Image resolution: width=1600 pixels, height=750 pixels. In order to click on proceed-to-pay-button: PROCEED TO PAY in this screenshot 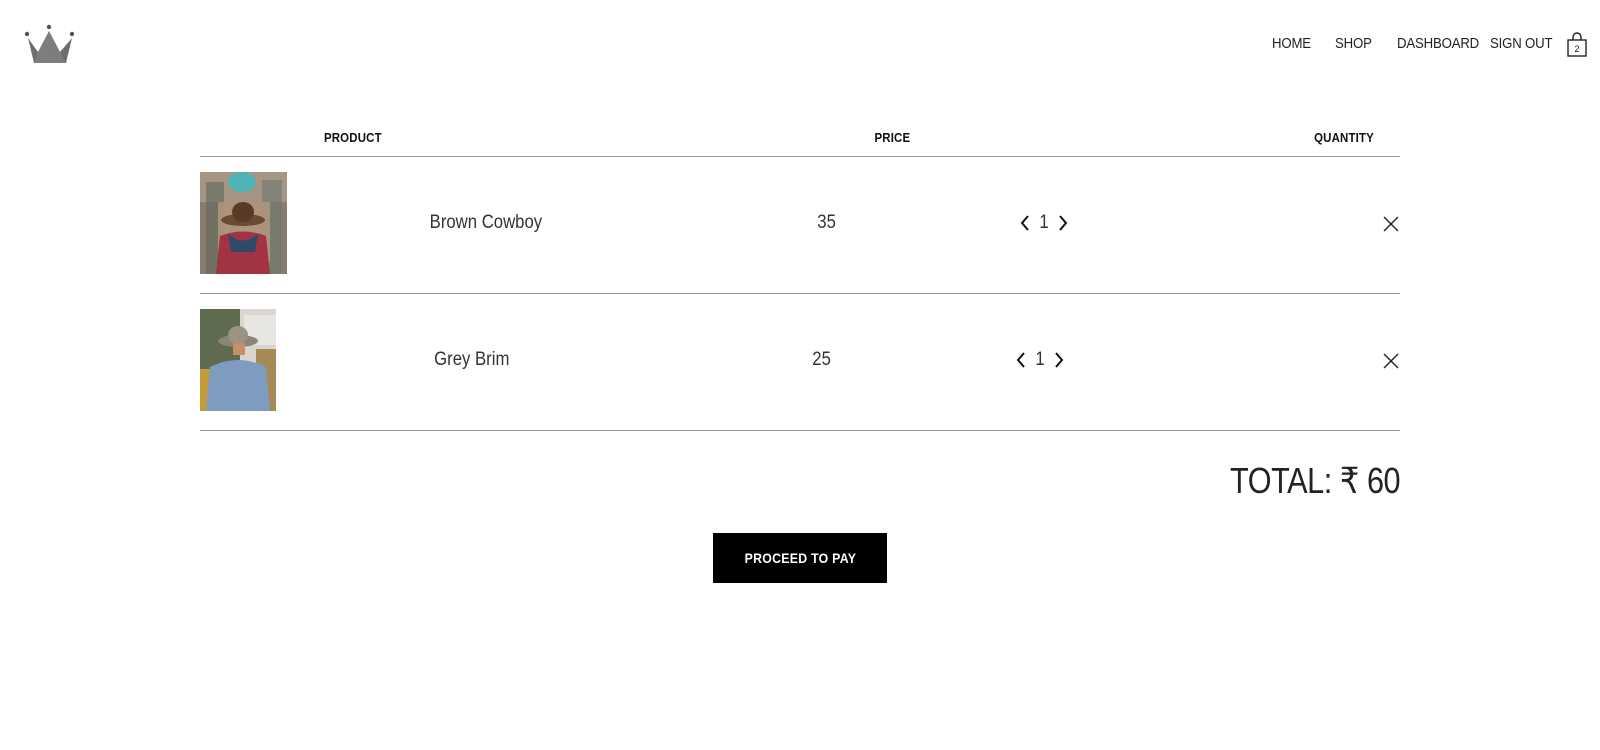, I will do `click(800, 558)`.